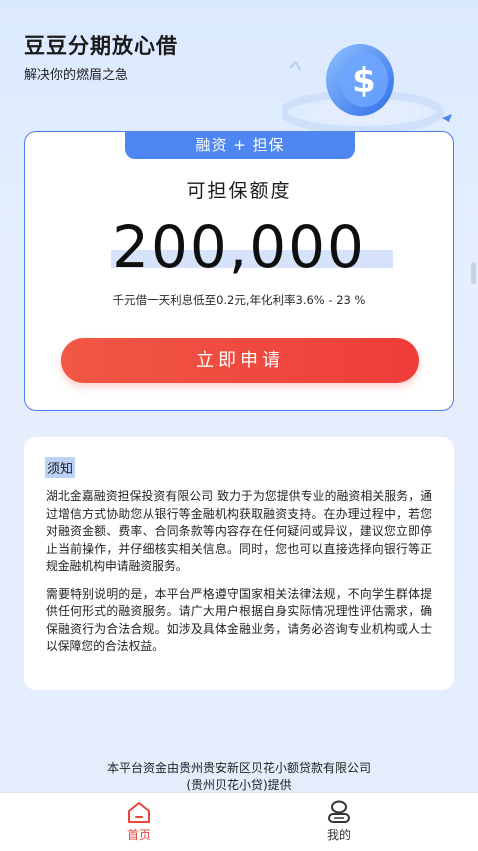  I want to click on amount-wrapper: 200,000, so click(239, 247).